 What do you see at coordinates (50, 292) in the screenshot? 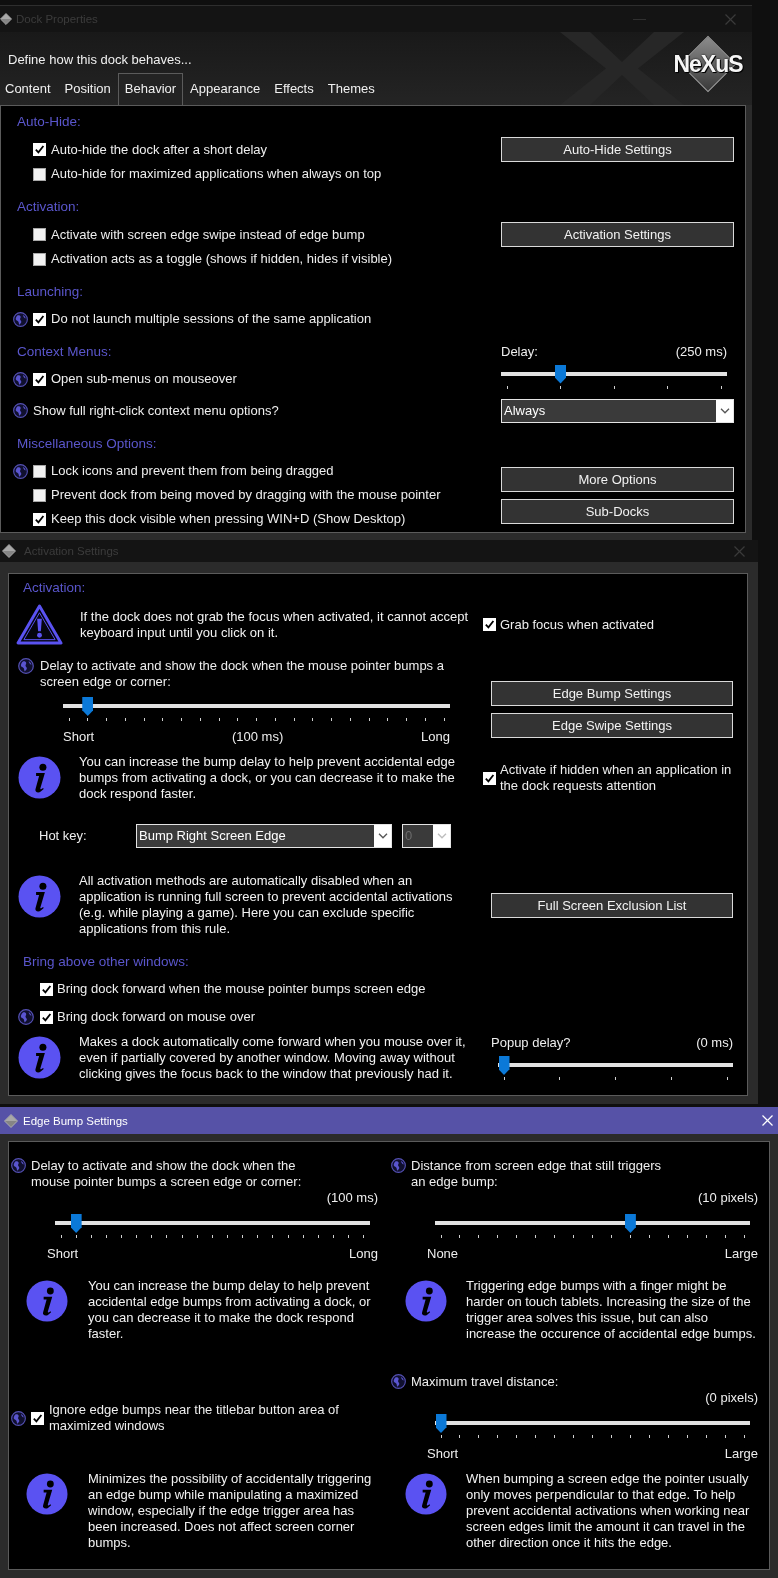
I see `section-heading: Launching:` at bounding box center [50, 292].